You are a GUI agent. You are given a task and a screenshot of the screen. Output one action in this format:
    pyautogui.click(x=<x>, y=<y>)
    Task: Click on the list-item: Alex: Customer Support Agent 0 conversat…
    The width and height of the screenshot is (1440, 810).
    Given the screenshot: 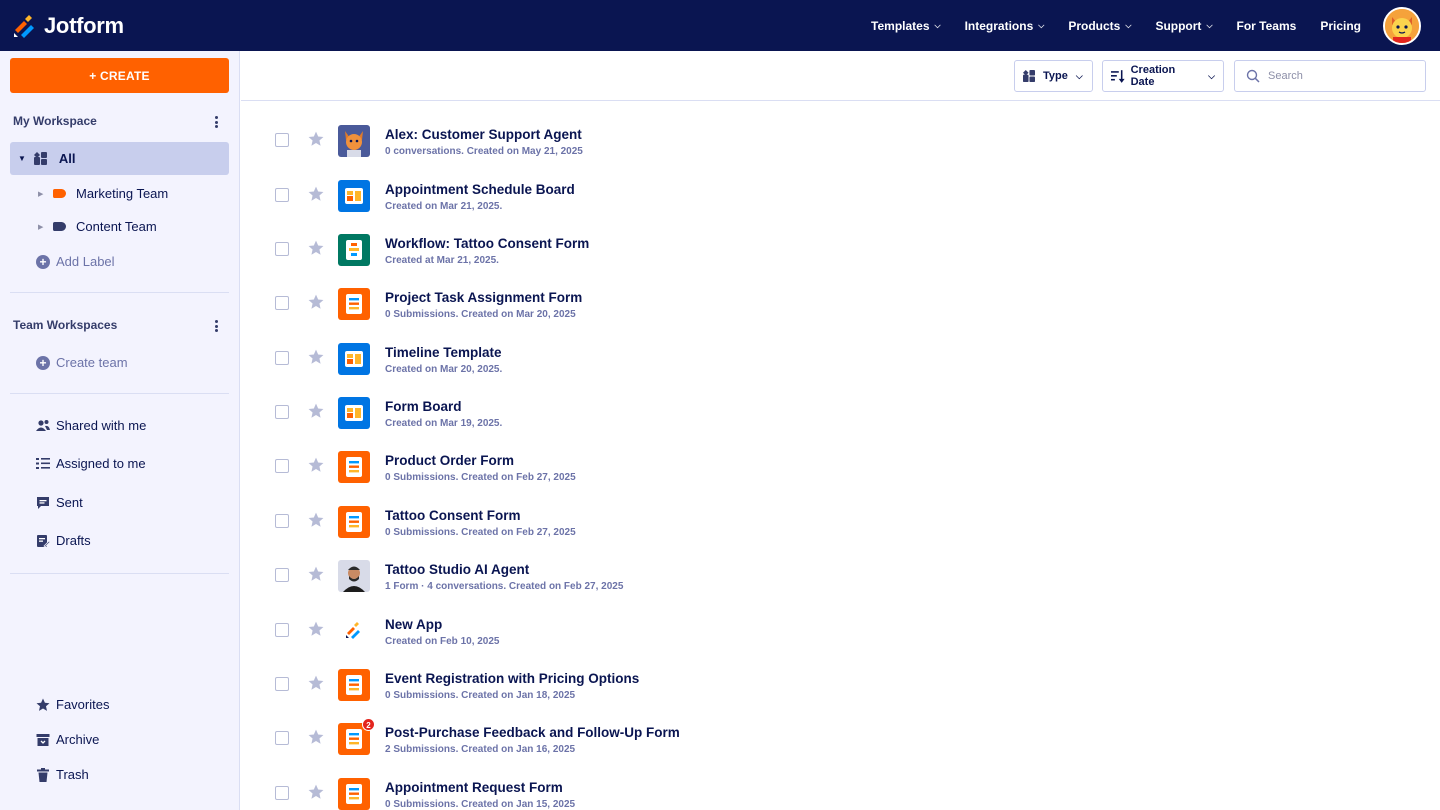 What is the action you would take?
    pyautogui.click(x=840, y=129)
    